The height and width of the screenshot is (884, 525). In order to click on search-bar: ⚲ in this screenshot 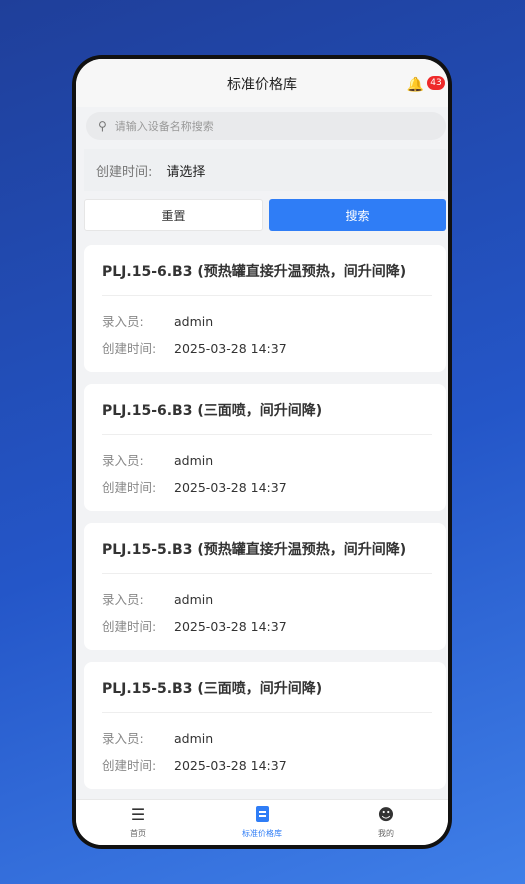, I will do `click(266, 126)`.